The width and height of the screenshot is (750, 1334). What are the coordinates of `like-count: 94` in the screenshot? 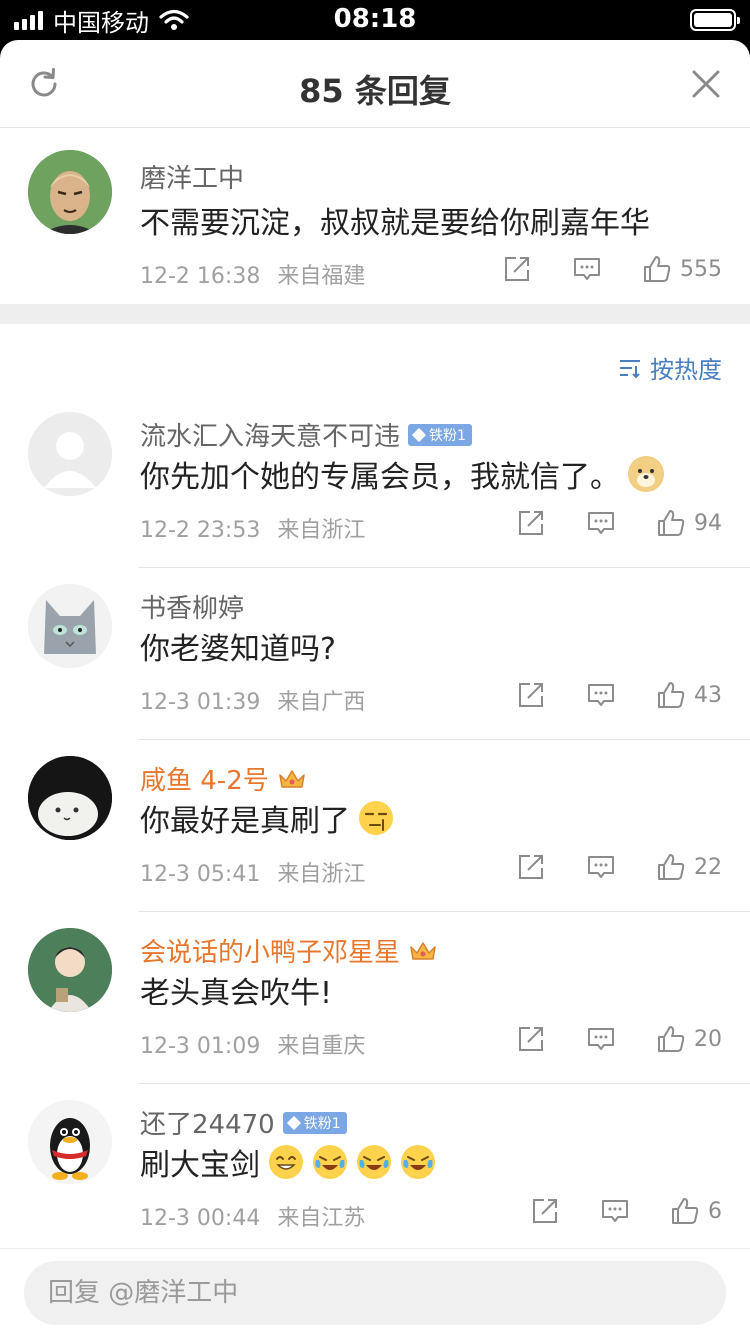 It's located at (708, 523).